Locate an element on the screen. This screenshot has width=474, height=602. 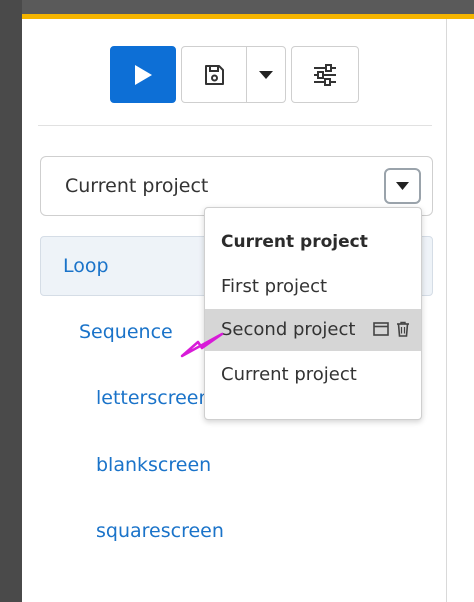
tree-item-label: Loop is located at coordinates (86, 266).